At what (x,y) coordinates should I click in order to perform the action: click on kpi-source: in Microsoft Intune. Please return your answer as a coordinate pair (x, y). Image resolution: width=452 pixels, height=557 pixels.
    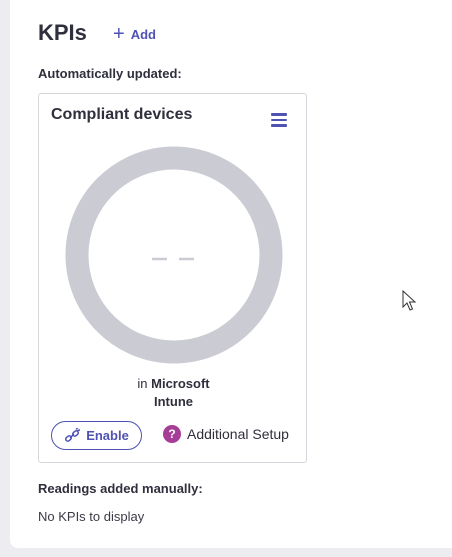
    Looking at the image, I should click on (173, 393).